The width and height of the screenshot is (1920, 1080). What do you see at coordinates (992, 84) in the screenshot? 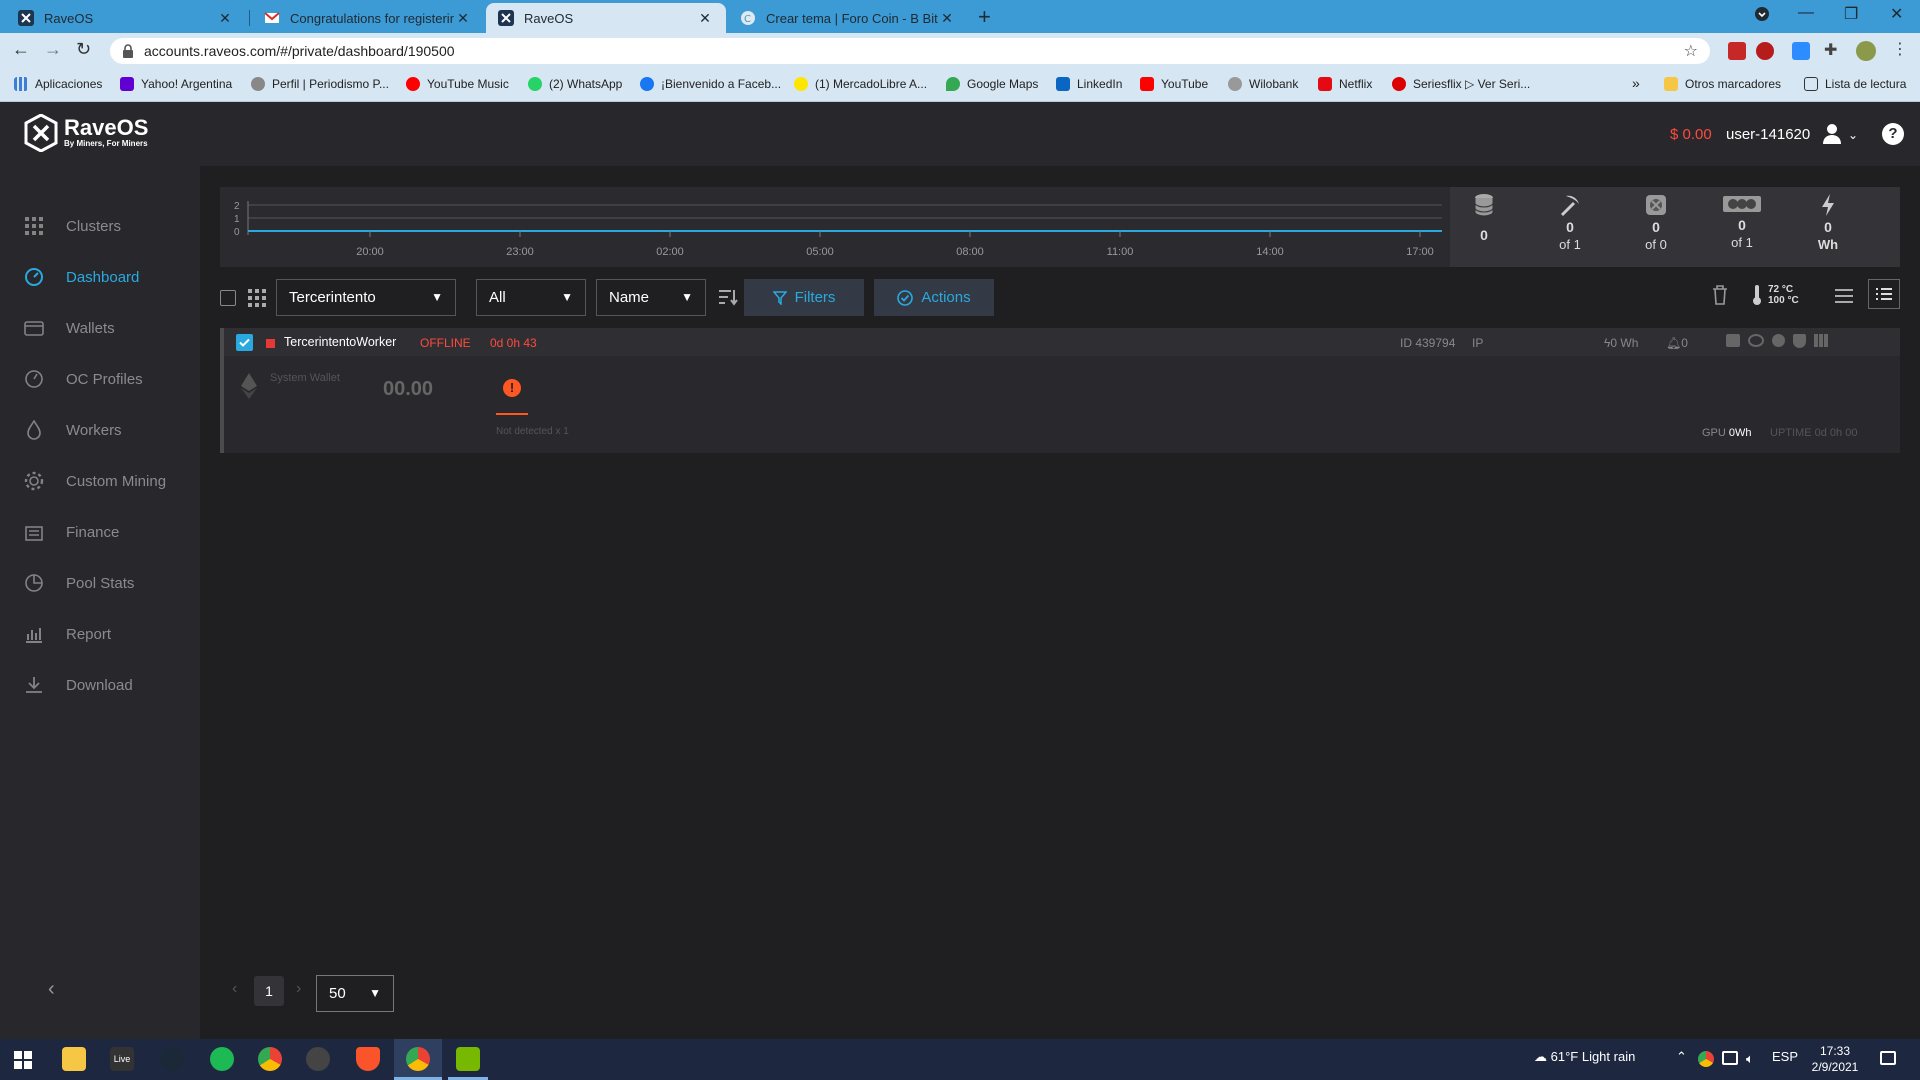
I see `bookmark-google-maps: Google Maps` at bounding box center [992, 84].